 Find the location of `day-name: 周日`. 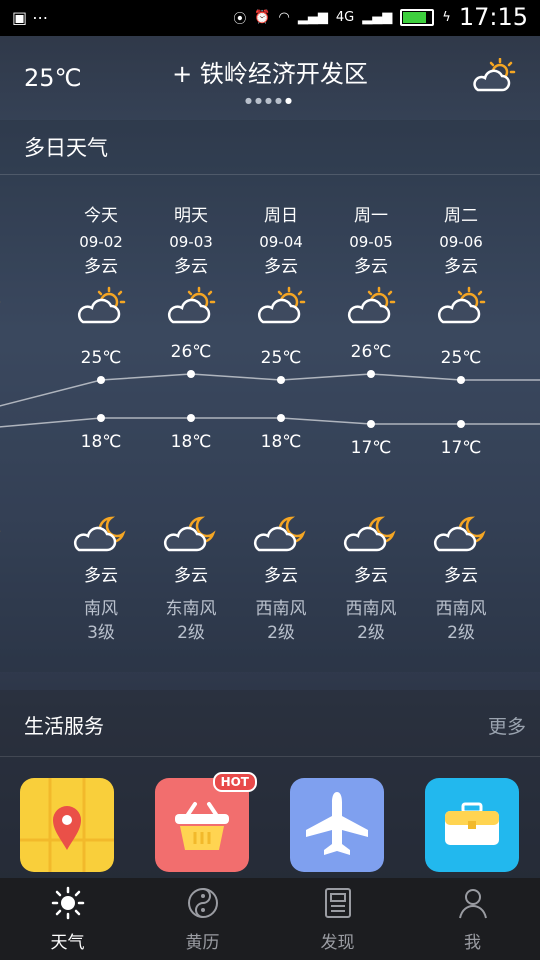

day-name: 周日 is located at coordinates (281, 216).